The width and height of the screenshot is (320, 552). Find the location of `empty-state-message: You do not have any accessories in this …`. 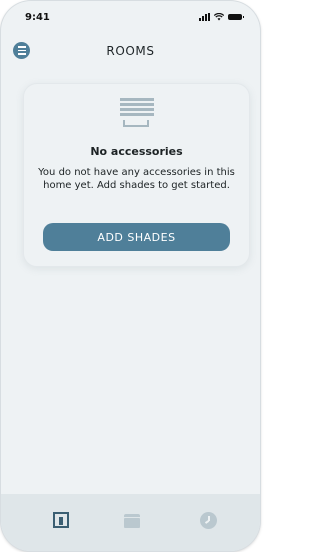

empty-state-message: You do not have any accessories in this … is located at coordinates (136, 179).